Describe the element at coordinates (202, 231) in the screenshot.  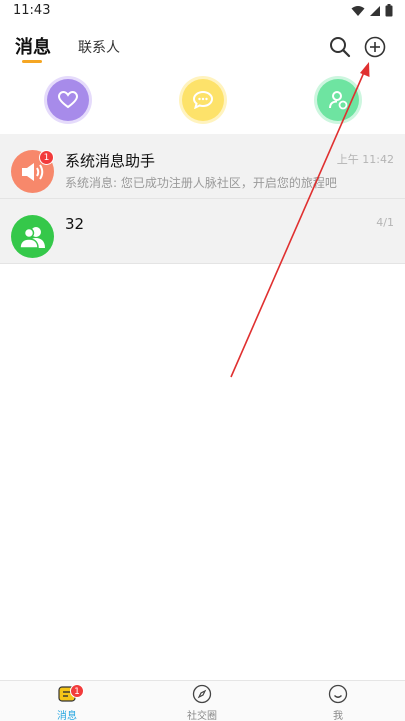
I see `conversation-row: 32 4/1` at that location.